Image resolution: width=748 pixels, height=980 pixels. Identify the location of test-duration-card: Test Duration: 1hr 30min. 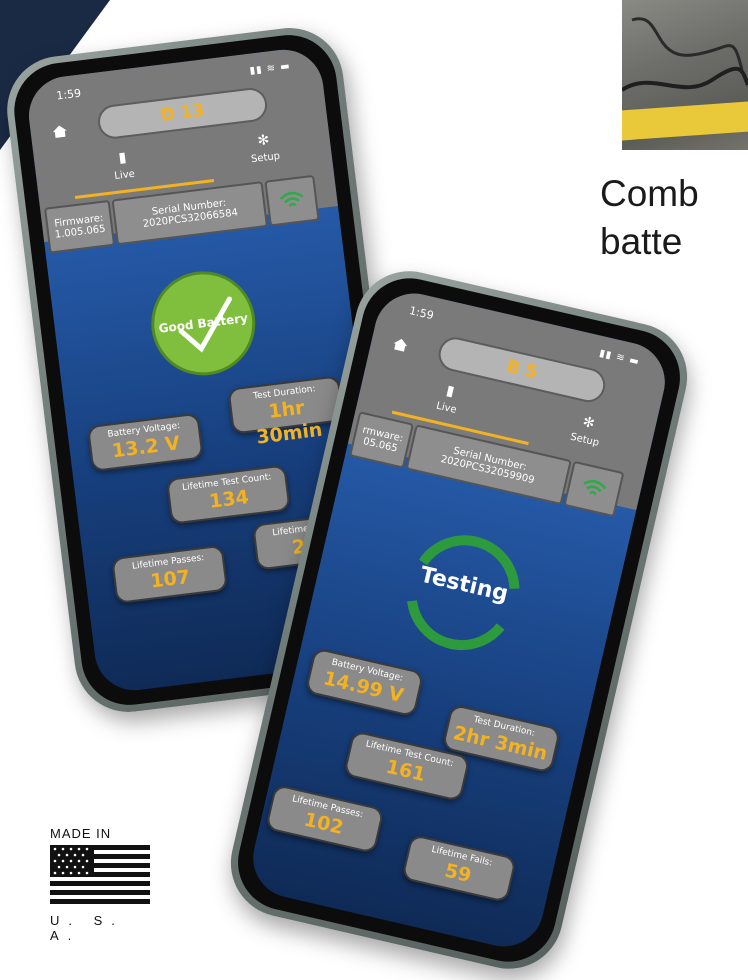
(286, 412).